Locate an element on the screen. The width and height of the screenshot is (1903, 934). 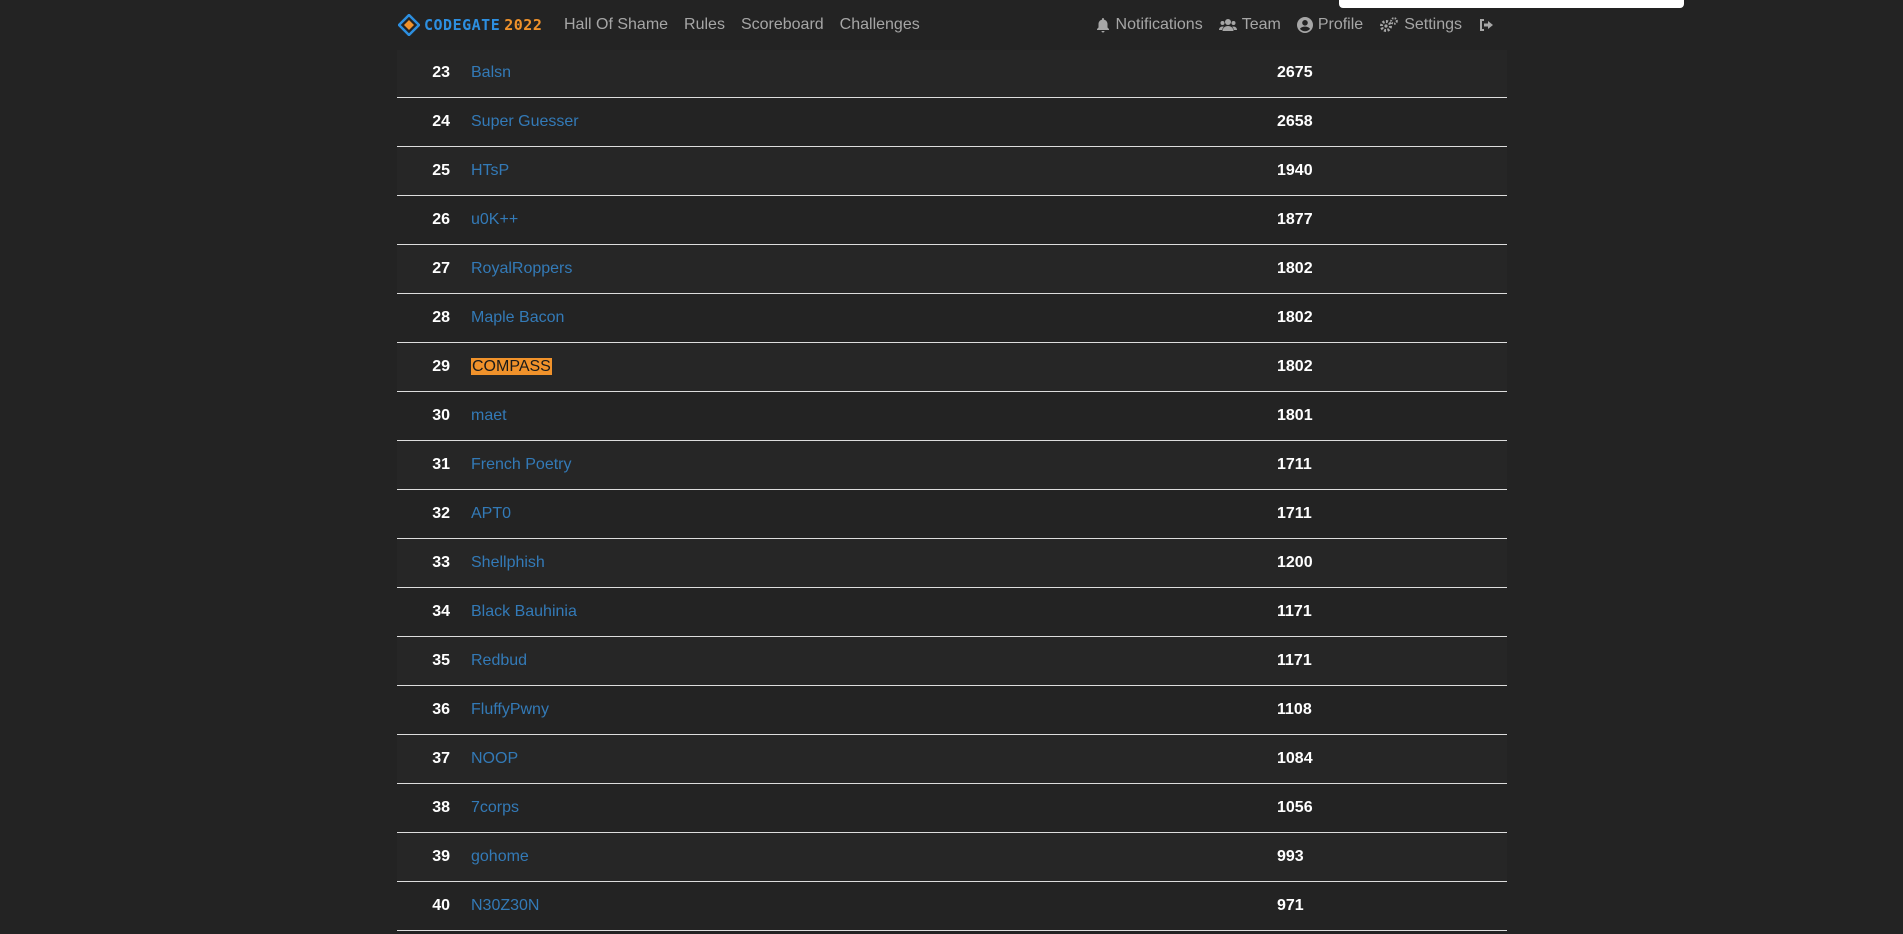
cogs-icon is located at coordinates (1389, 24).